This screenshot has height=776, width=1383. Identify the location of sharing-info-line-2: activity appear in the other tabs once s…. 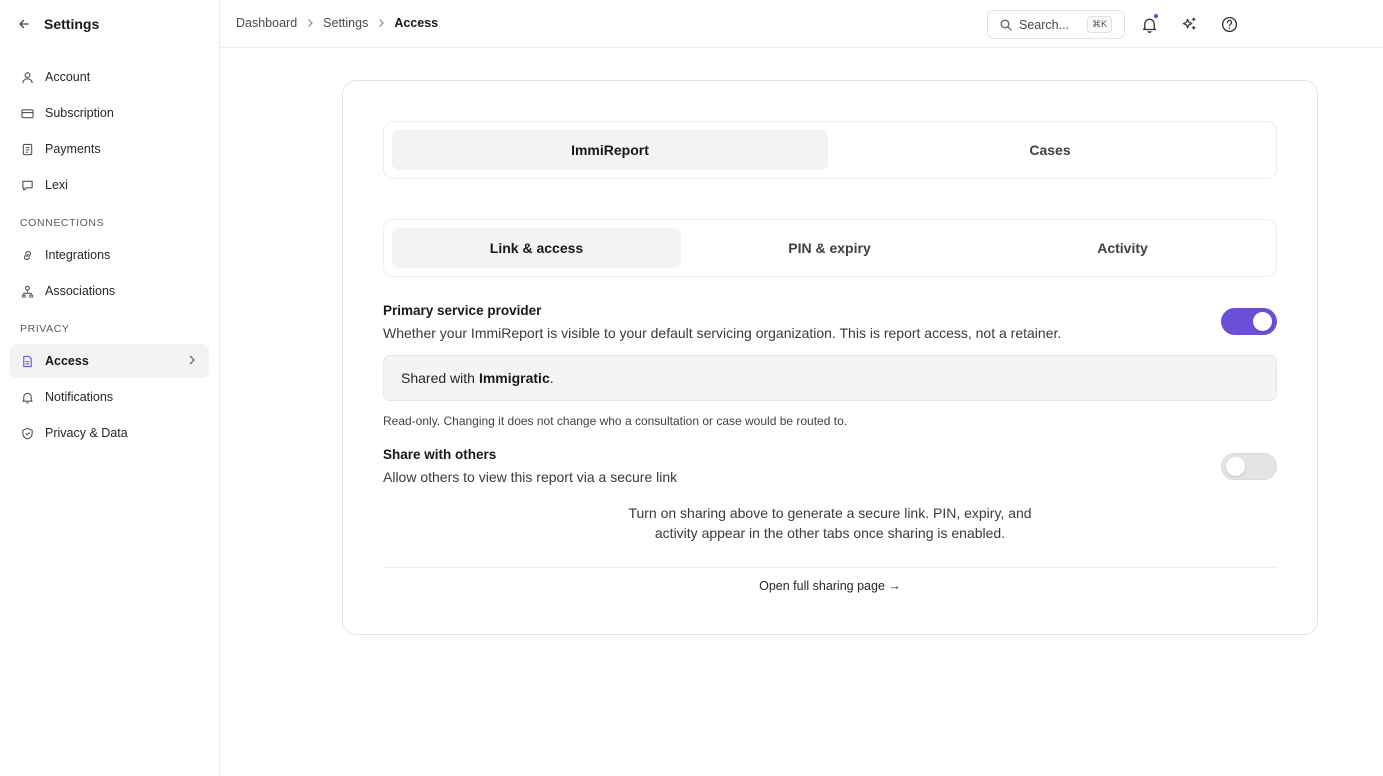
(830, 533).